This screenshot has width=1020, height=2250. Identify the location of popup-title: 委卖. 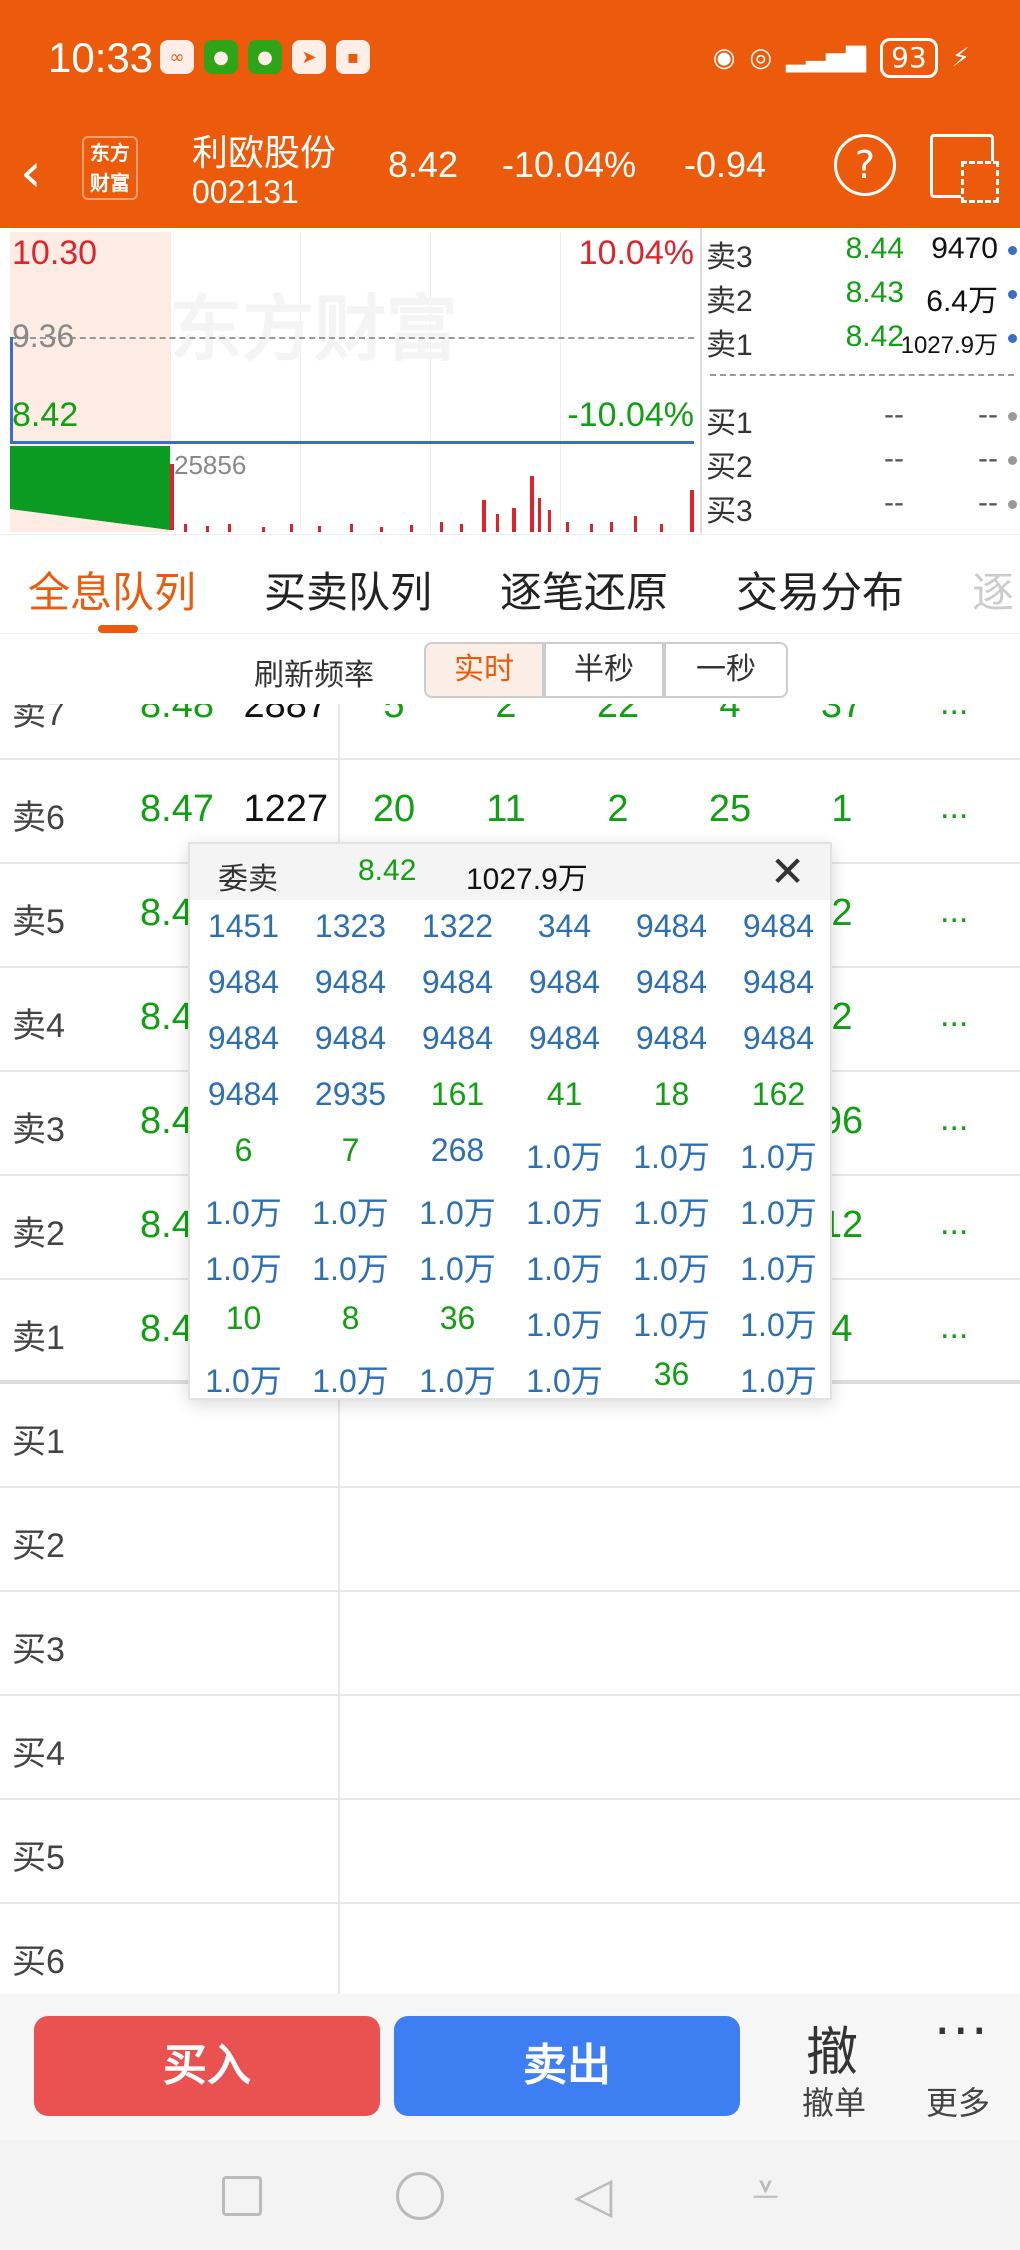
(248, 879).